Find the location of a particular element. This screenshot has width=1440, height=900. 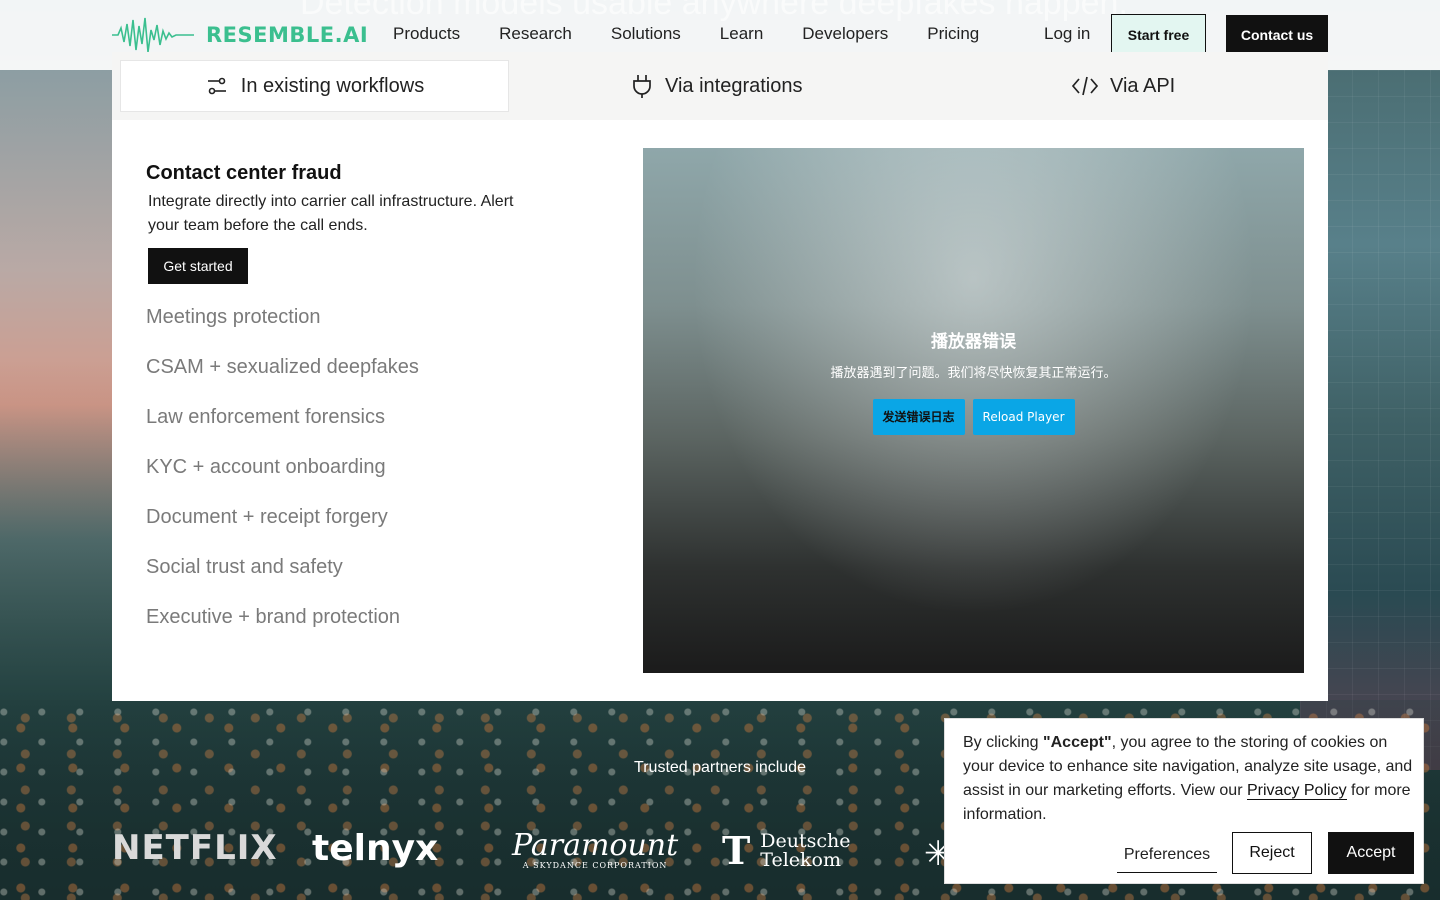

nav-solutions: Solutions is located at coordinates (646, 34).